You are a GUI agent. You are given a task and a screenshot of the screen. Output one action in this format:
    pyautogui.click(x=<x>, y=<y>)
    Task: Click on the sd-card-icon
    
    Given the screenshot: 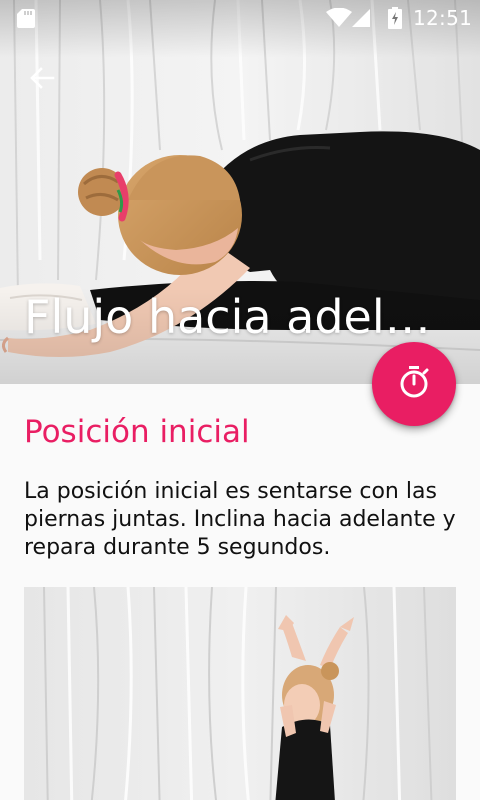 What is the action you would take?
    pyautogui.click(x=26, y=18)
    